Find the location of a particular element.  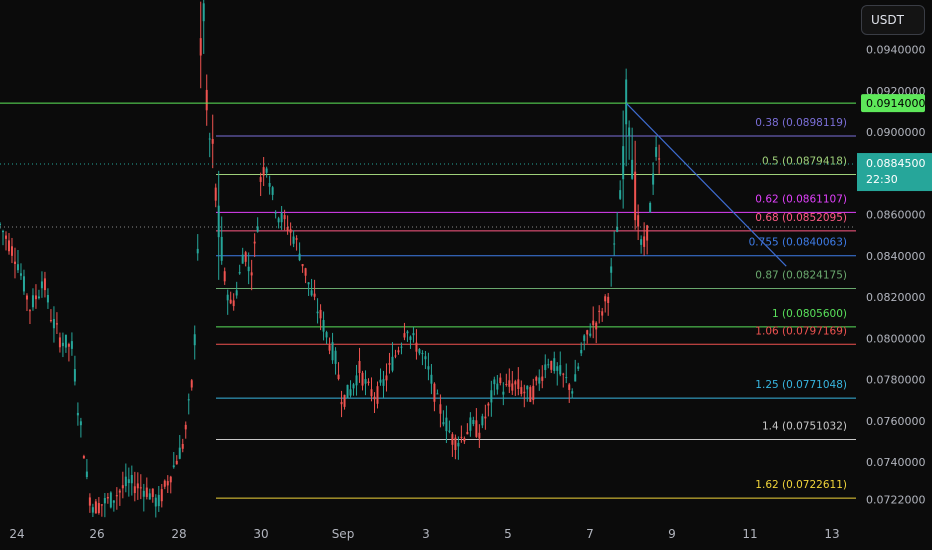

fib-label: 1.25 (0.0771048) is located at coordinates (801, 385).